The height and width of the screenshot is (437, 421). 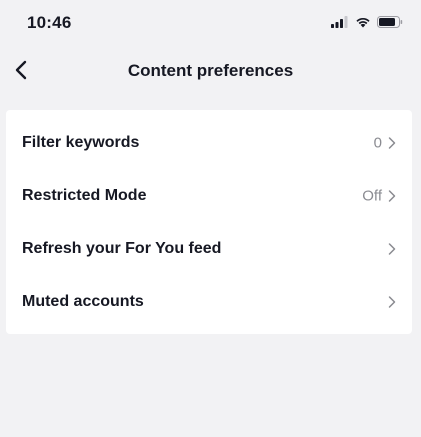 What do you see at coordinates (363, 22) in the screenshot?
I see `wifi-icon` at bounding box center [363, 22].